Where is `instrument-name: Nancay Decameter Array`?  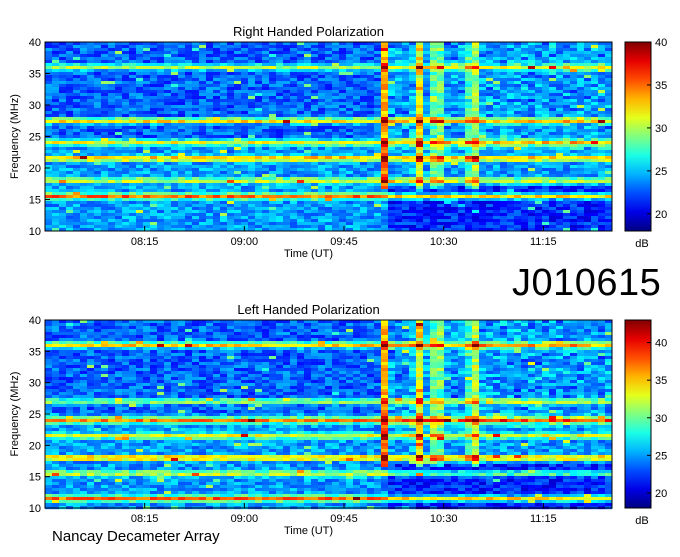
instrument-name: Nancay Decameter Array is located at coordinates (136, 536).